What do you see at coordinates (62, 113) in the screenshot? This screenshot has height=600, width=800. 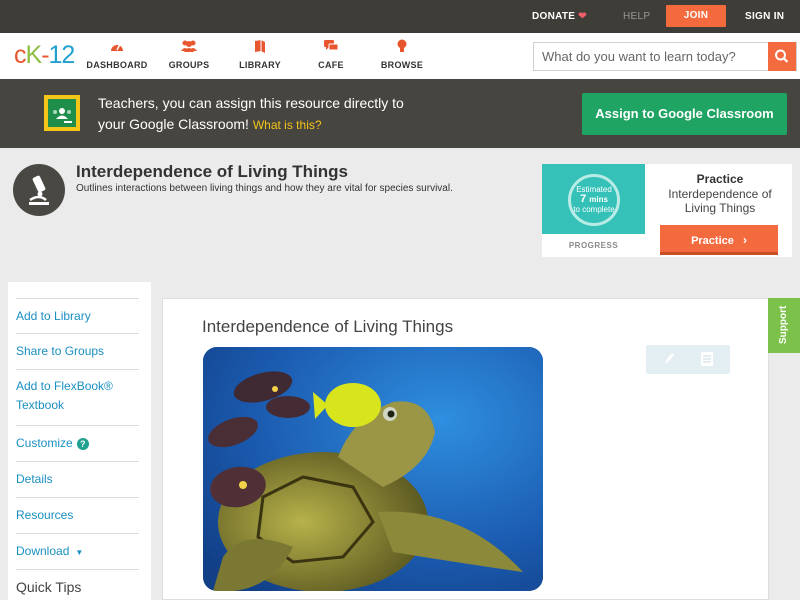 I see `google-classroom-icon` at bounding box center [62, 113].